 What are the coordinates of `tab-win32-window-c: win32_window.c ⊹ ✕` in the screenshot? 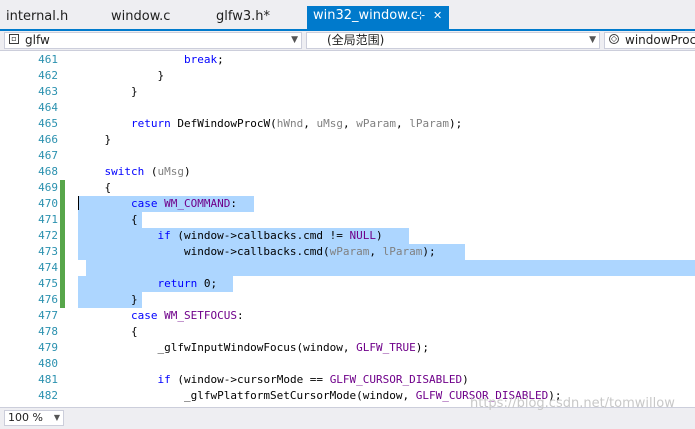 It's located at (378, 18).